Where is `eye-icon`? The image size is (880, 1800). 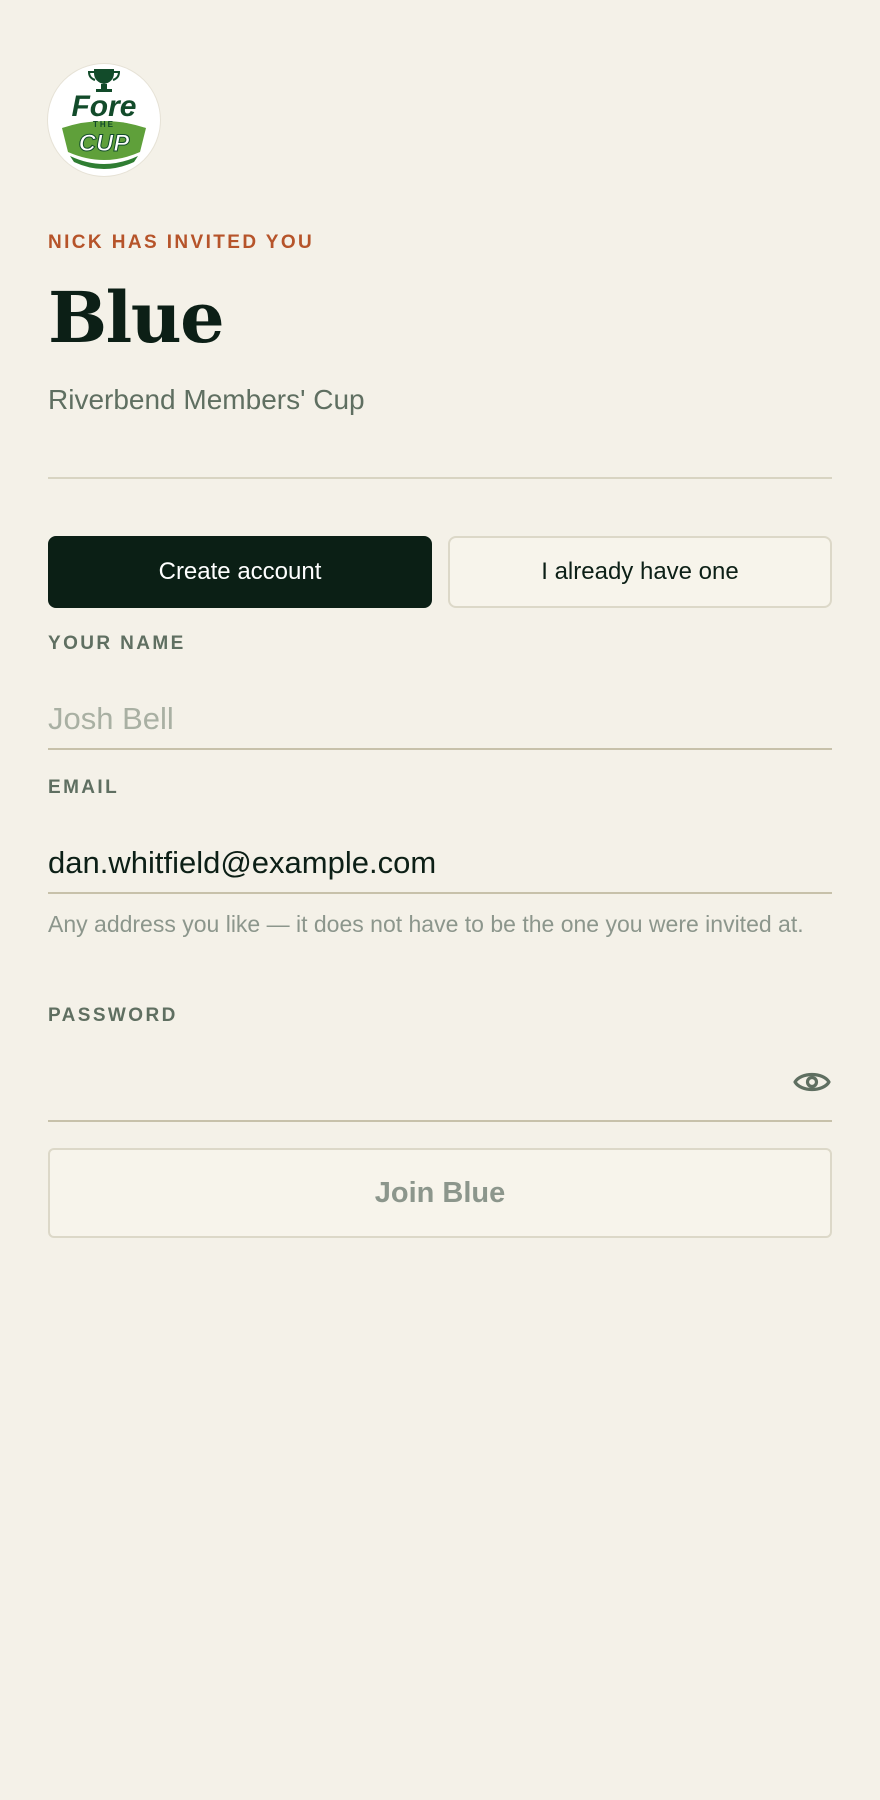 eye-icon is located at coordinates (812, 1082).